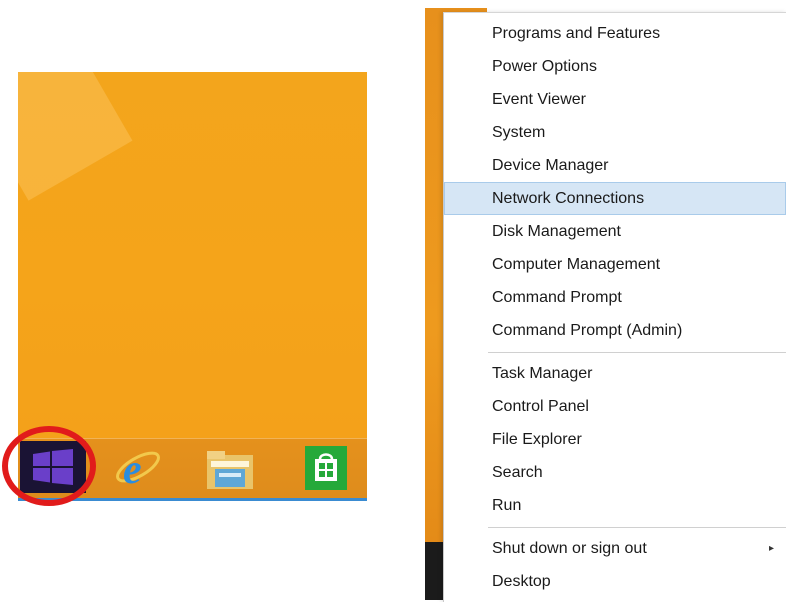 The width and height of the screenshot is (786, 602). I want to click on menu-item-label: System, so click(519, 132).